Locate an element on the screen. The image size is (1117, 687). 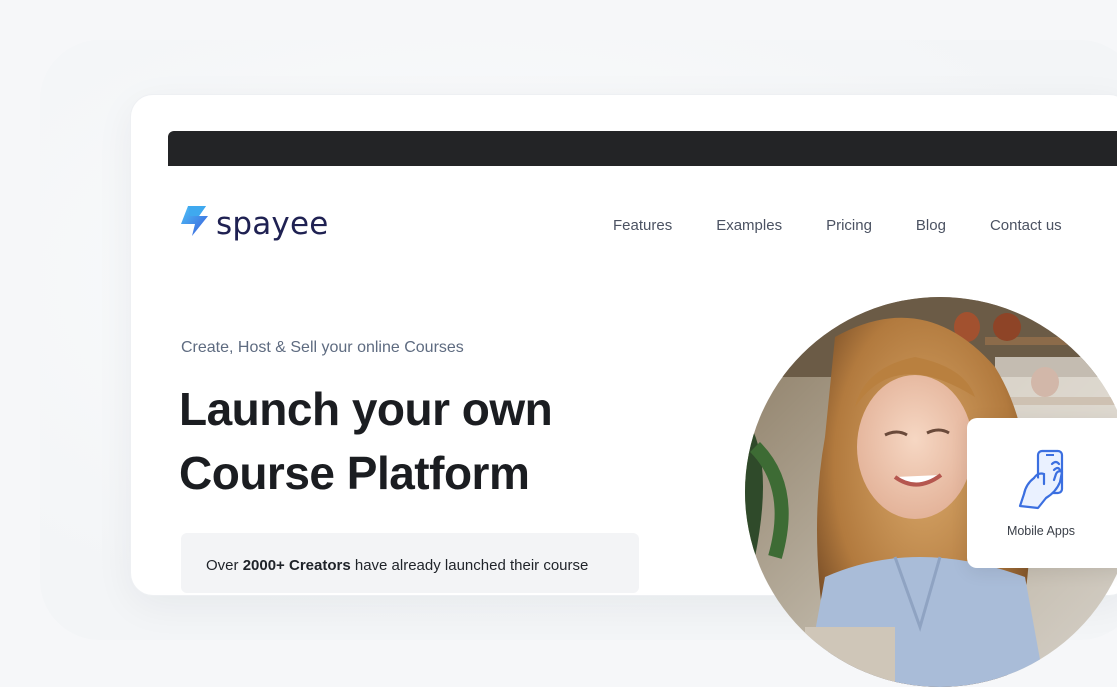
mobile-apps-card: Mobile Apps is located at coordinates (1042, 493).